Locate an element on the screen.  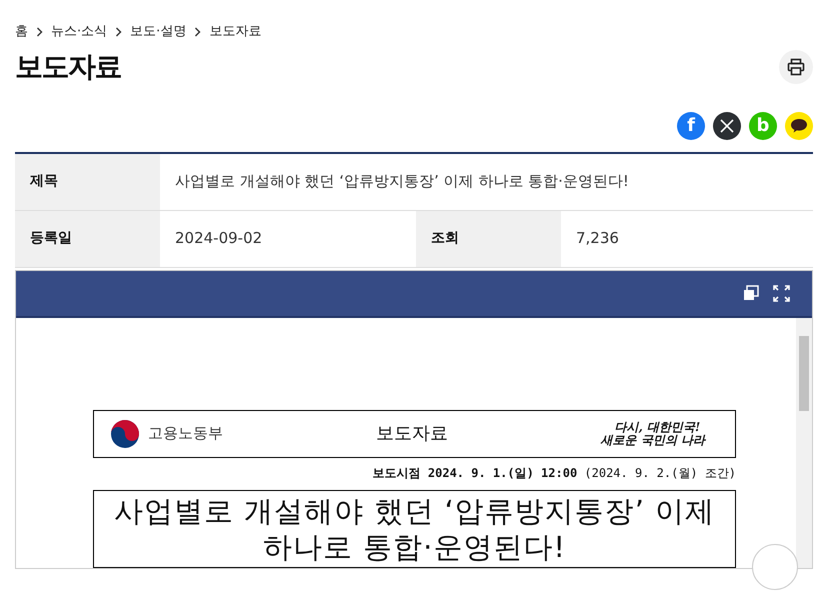
fullscreen-icon is located at coordinates (781, 293).